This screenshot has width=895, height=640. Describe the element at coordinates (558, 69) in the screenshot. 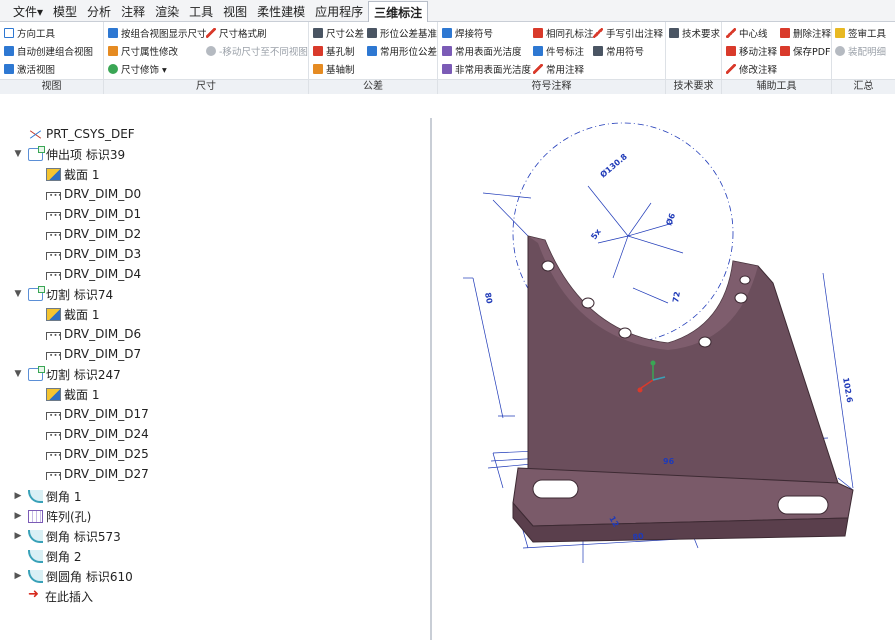

I see `common-note-button: 常用注释` at that location.